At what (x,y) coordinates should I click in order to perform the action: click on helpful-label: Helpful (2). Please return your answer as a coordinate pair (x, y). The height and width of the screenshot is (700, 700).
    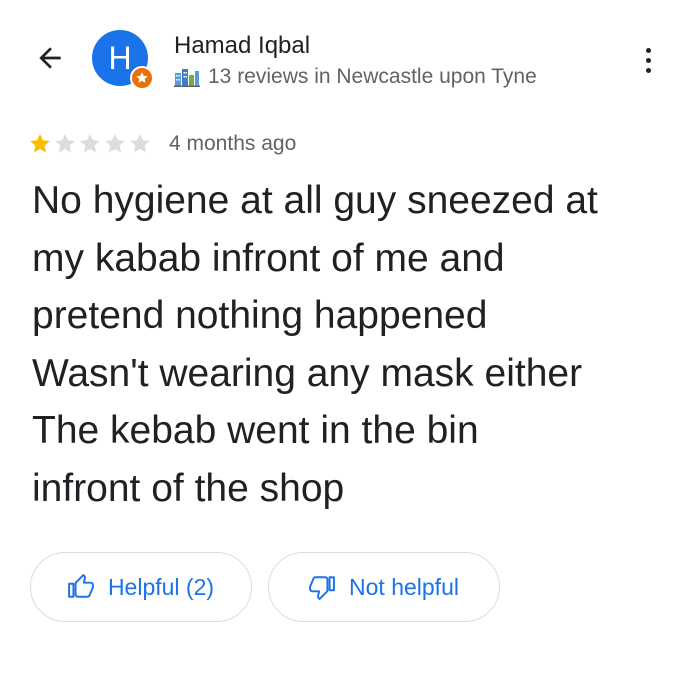
    Looking at the image, I should click on (161, 586).